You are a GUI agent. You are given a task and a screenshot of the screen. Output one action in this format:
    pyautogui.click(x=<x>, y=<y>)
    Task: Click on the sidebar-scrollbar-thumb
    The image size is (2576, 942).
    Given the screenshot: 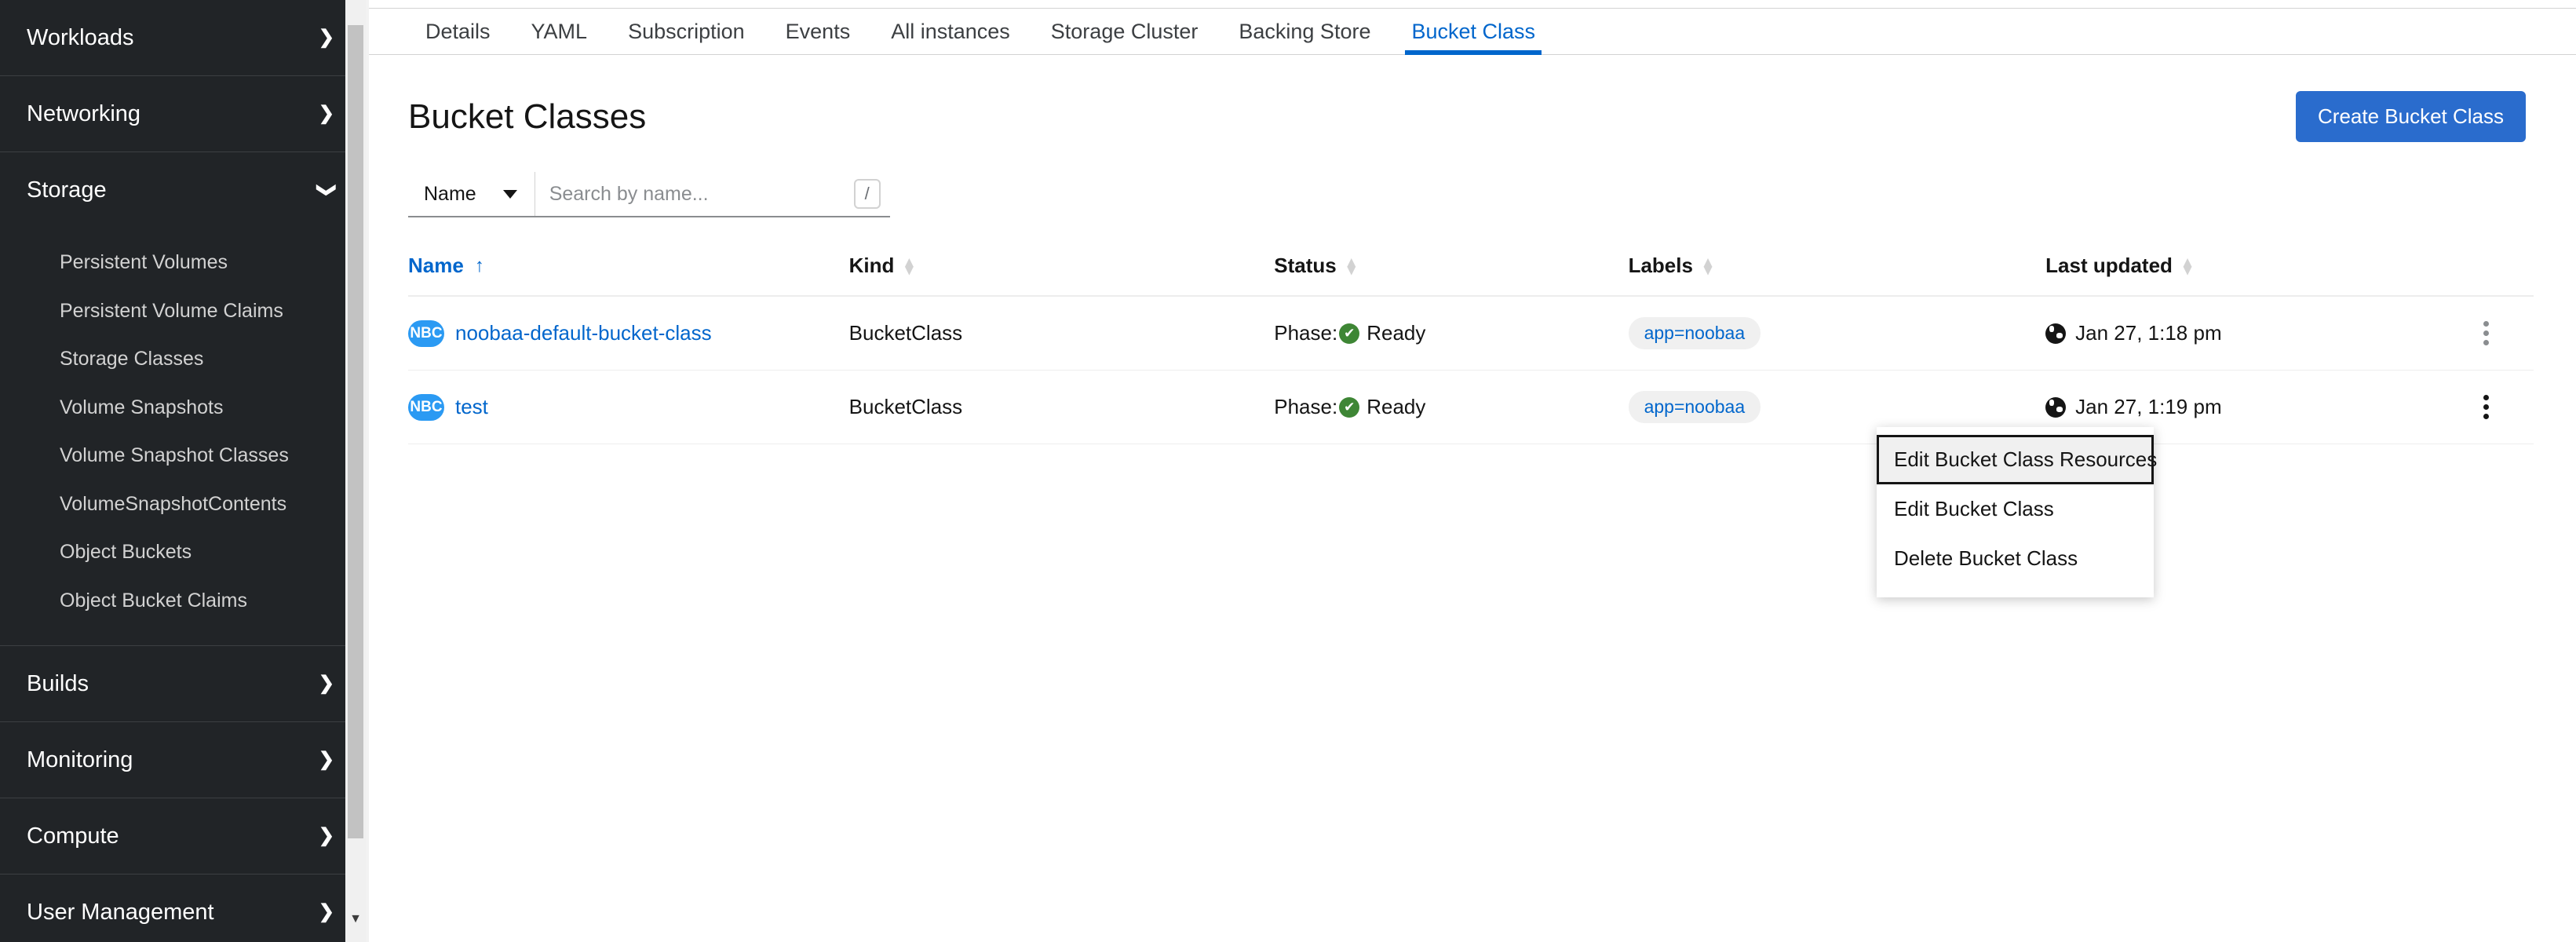 What is the action you would take?
    pyautogui.click(x=355, y=431)
    